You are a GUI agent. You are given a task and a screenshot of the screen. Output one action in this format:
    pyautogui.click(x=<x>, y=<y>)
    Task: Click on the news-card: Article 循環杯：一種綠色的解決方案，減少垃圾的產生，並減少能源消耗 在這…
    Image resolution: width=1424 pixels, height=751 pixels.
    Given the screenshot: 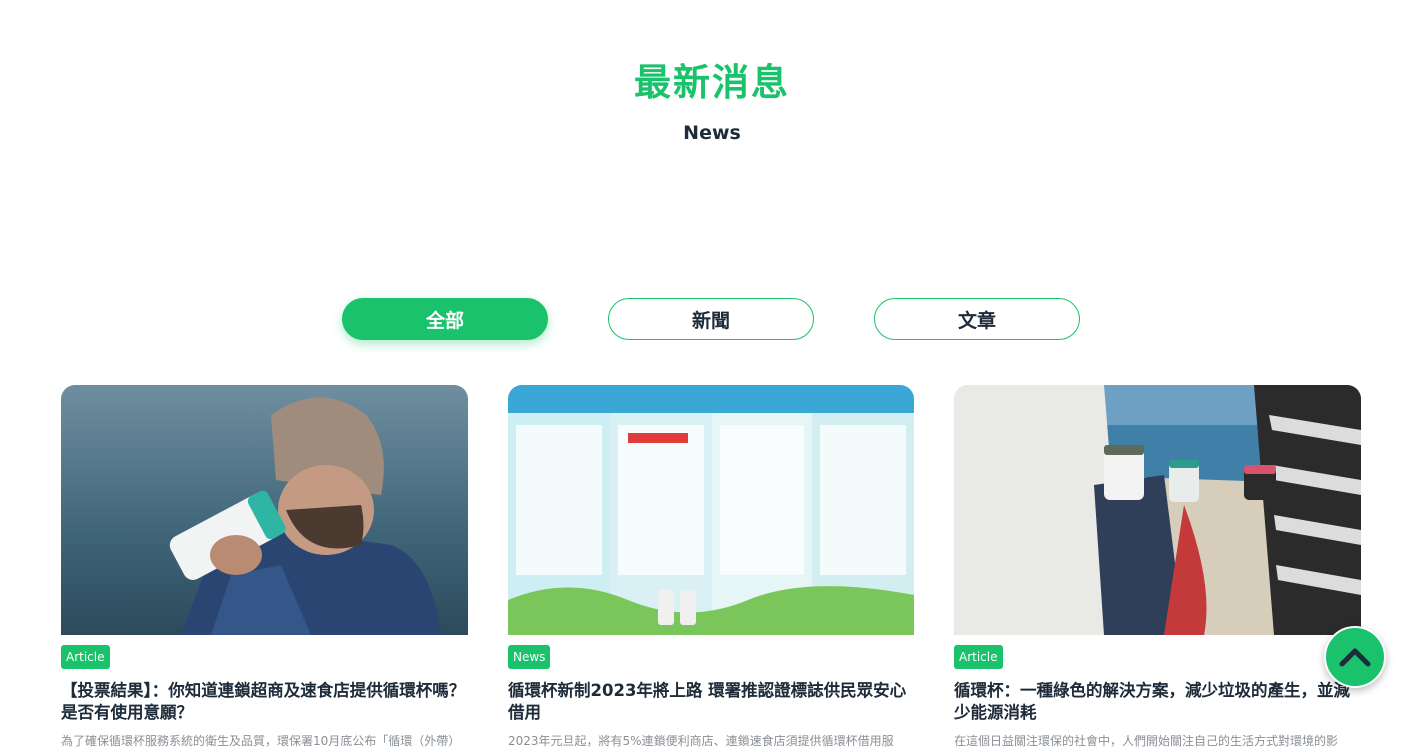 What is the action you would take?
    pyautogui.click(x=1157, y=567)
    